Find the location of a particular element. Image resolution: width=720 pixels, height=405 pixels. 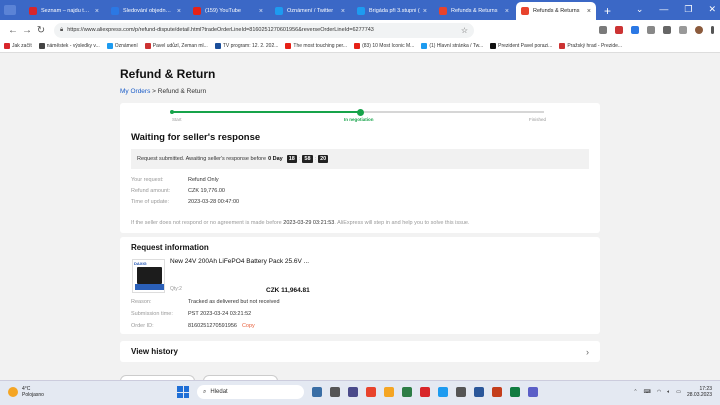

wifi-icon: ◠ is located at coordinates (659, 392).